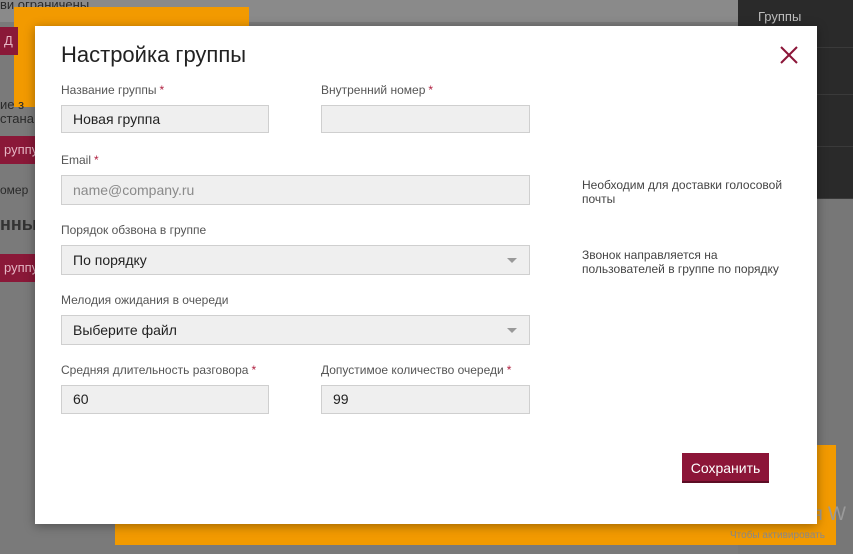 The height and width of the screenshot is (554, 853). I want to click on bg-heading: нны, so click(19, 224).